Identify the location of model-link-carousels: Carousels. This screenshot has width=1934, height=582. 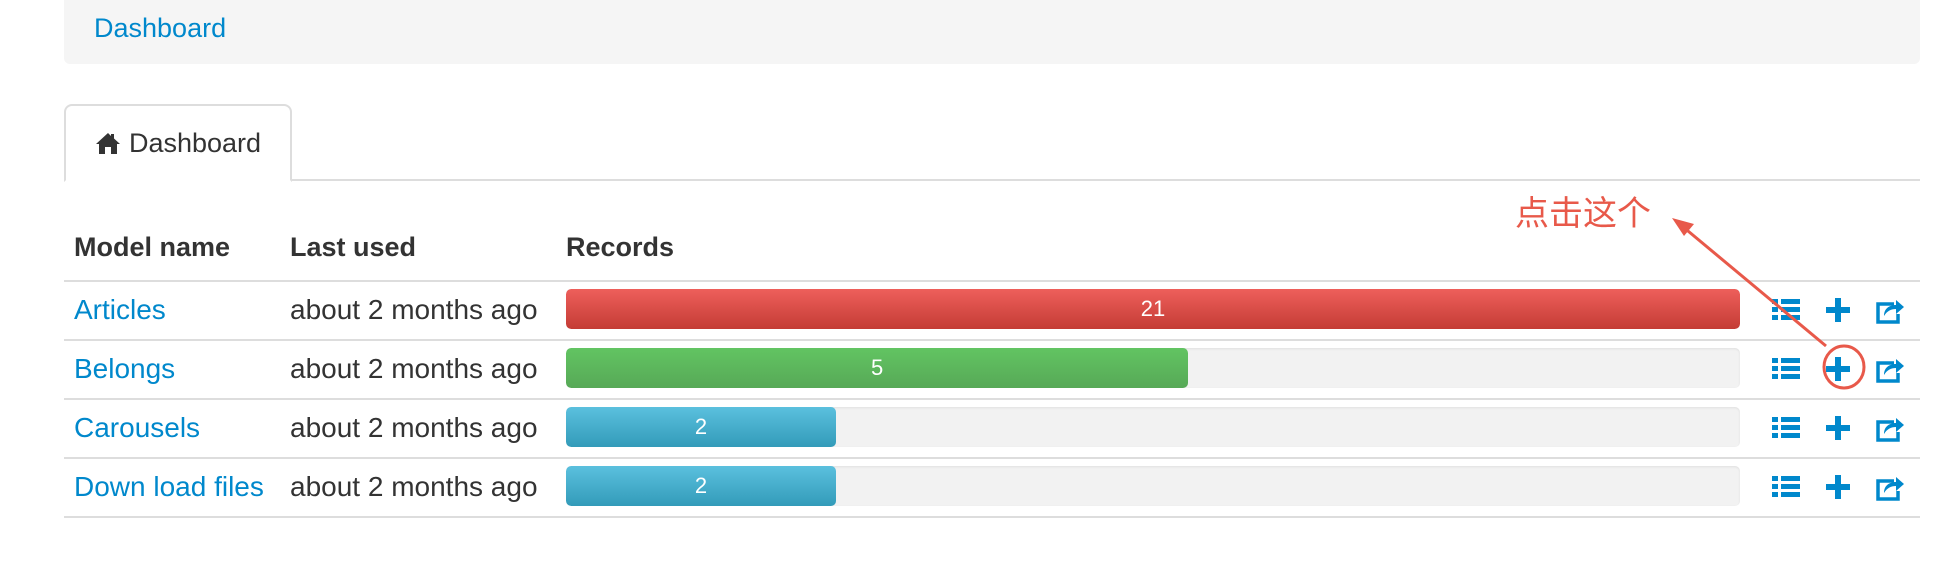
(137, 428).